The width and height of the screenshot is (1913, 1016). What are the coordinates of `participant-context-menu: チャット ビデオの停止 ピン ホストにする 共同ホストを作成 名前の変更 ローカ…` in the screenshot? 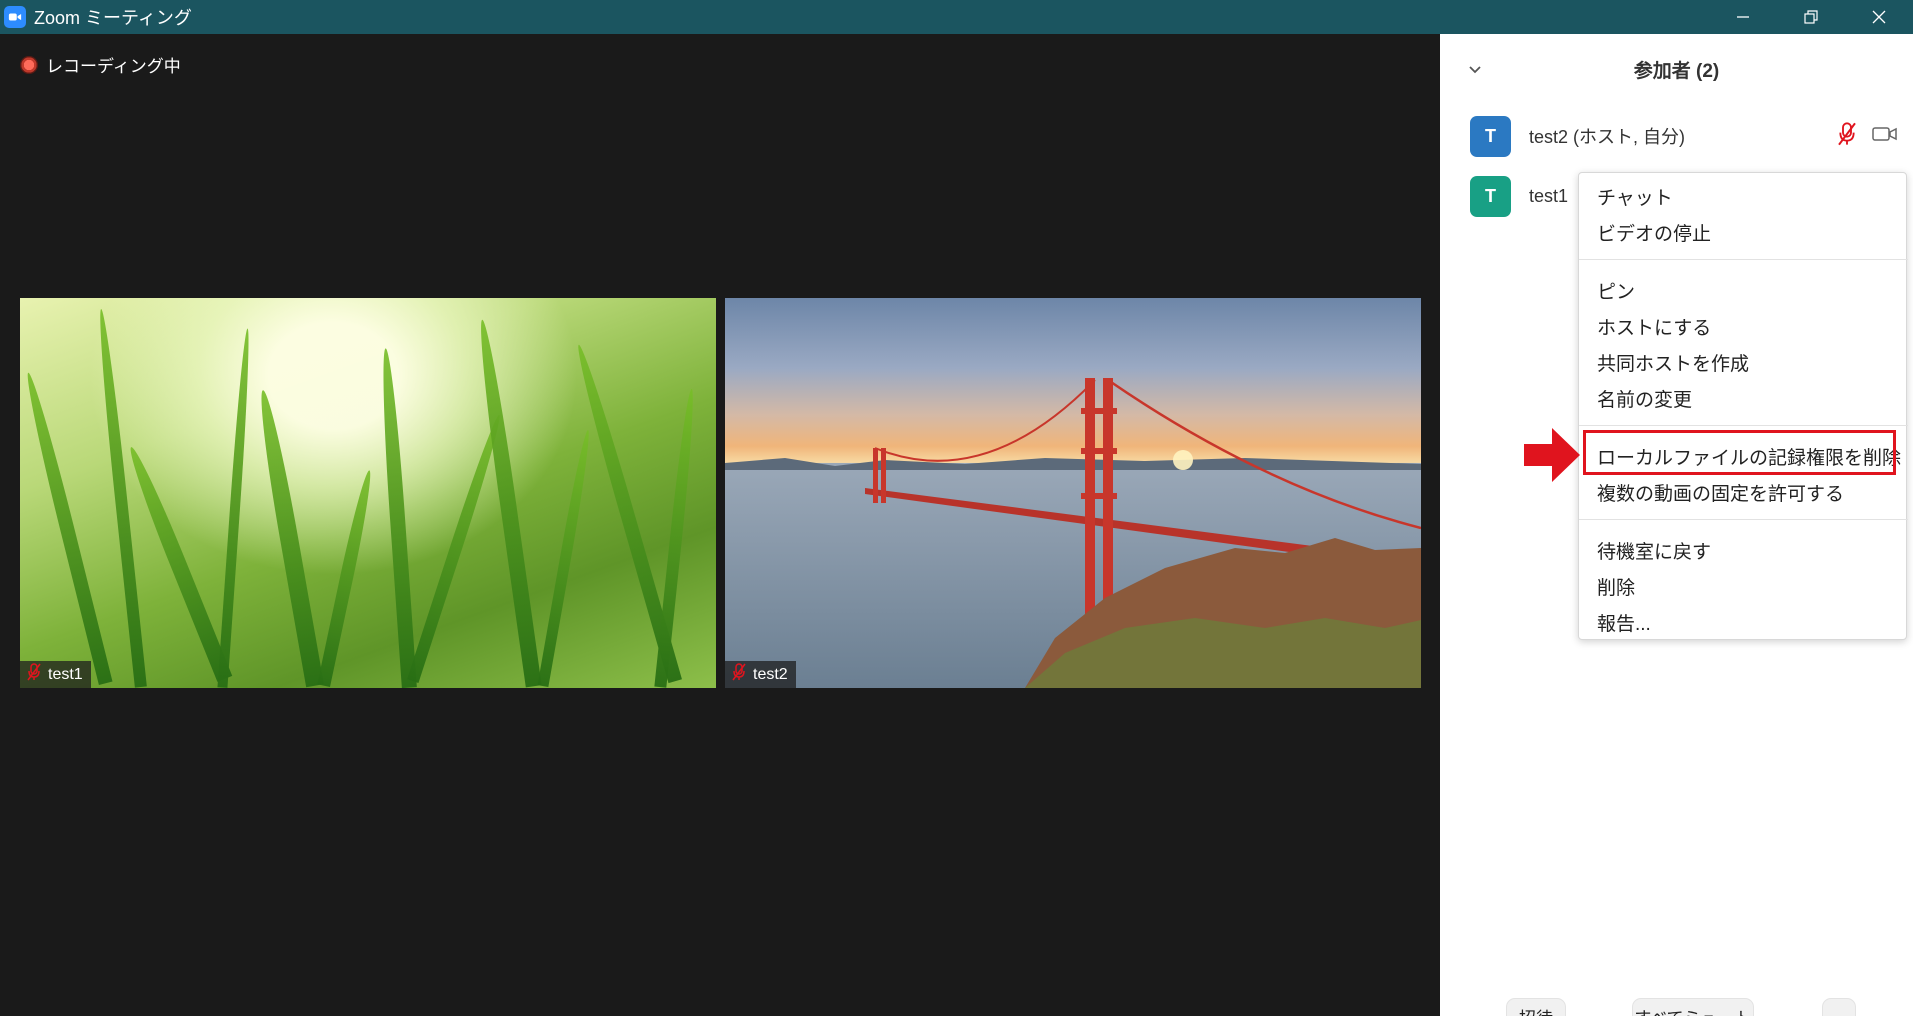 It's located at (1743, 406).